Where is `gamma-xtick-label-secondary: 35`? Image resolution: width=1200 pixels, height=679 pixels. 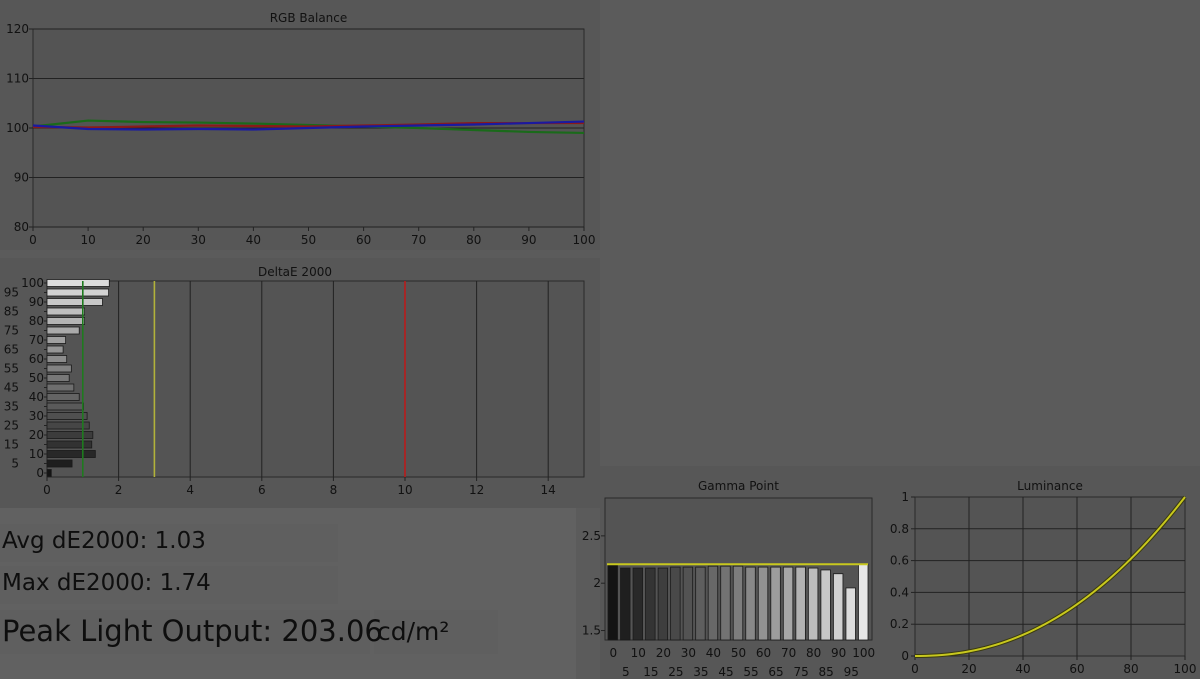
gamma-xtick-label-secondary: 35 is located at coordinates (700, 672).